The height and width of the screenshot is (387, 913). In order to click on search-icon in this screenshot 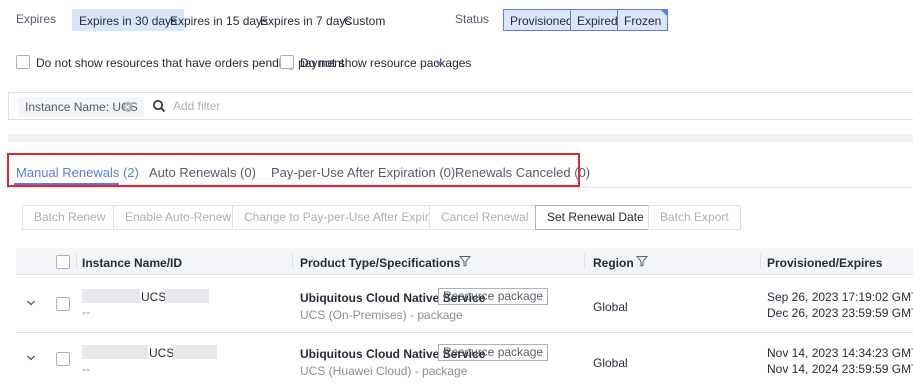, I will do `click(159, 106)`.